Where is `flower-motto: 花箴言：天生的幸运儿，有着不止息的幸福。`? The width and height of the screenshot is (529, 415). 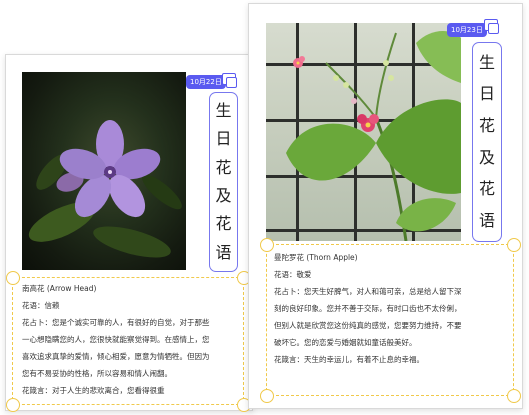
flower-motto: 花箴言：天生的幸运儿，有着不止息的幸福。 is located at coordinates (349, 359).